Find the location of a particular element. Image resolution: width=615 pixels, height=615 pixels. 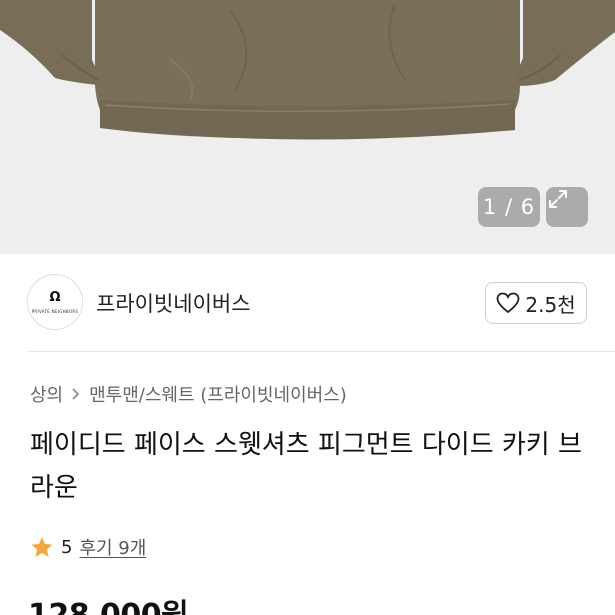

product-title: 페이디드 페이스 스웻셔츠 피그먼트 다이드 카키 브라운 is located at coordinates (306, 466).